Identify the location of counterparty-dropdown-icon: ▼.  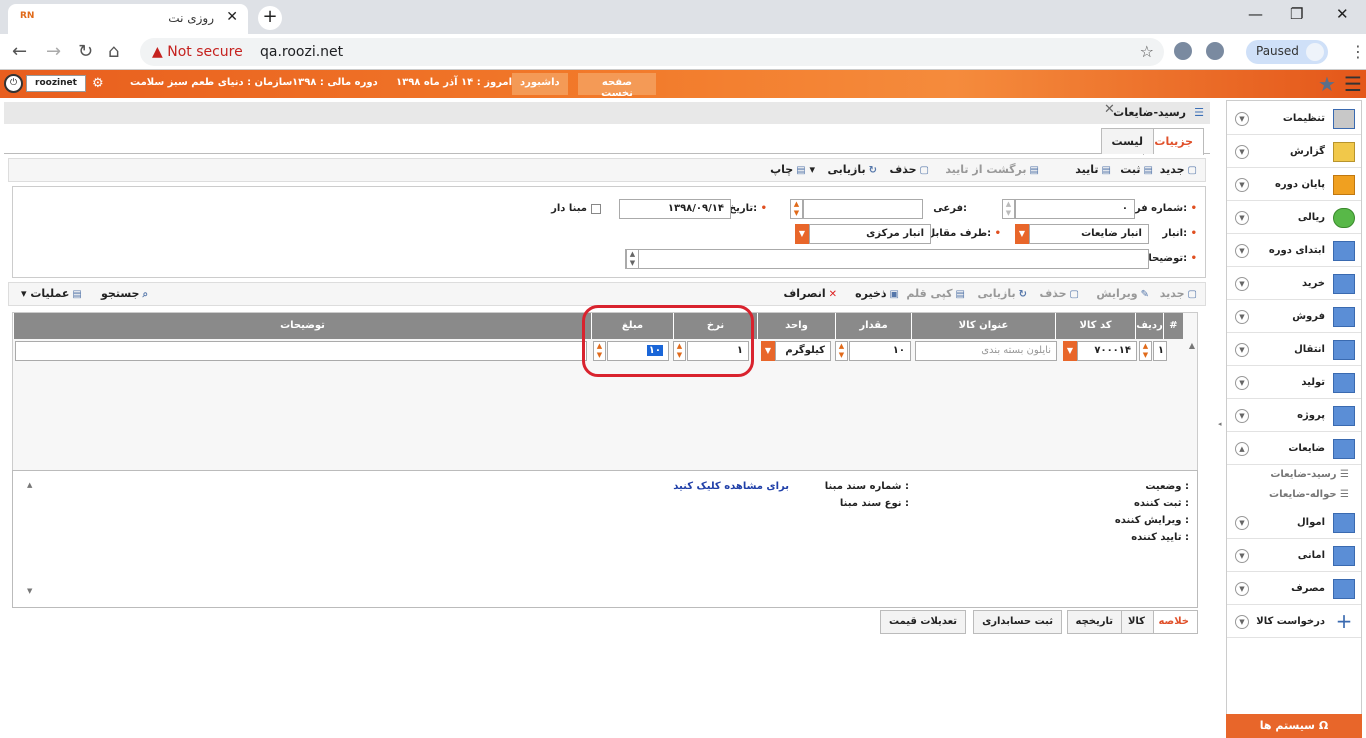
(802, 234).